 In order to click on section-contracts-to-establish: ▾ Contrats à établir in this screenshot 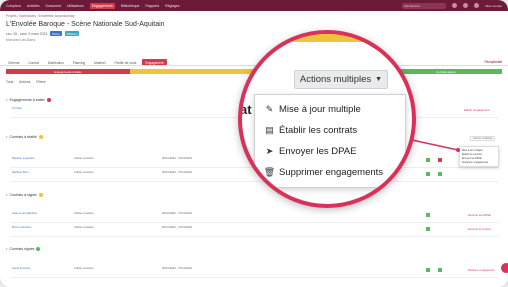, I will do `click(24, 137)`.